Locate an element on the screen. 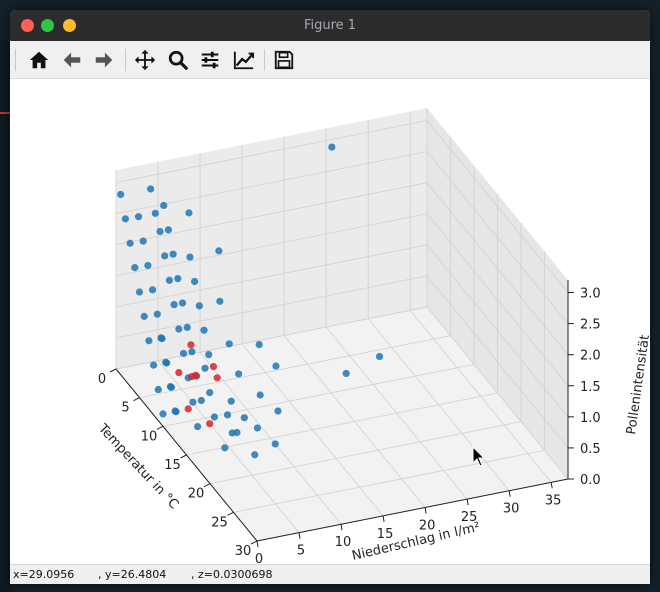 This screenshot has height=592, width=660. x-tick-label: 5 is located at coordinates (125, 408).